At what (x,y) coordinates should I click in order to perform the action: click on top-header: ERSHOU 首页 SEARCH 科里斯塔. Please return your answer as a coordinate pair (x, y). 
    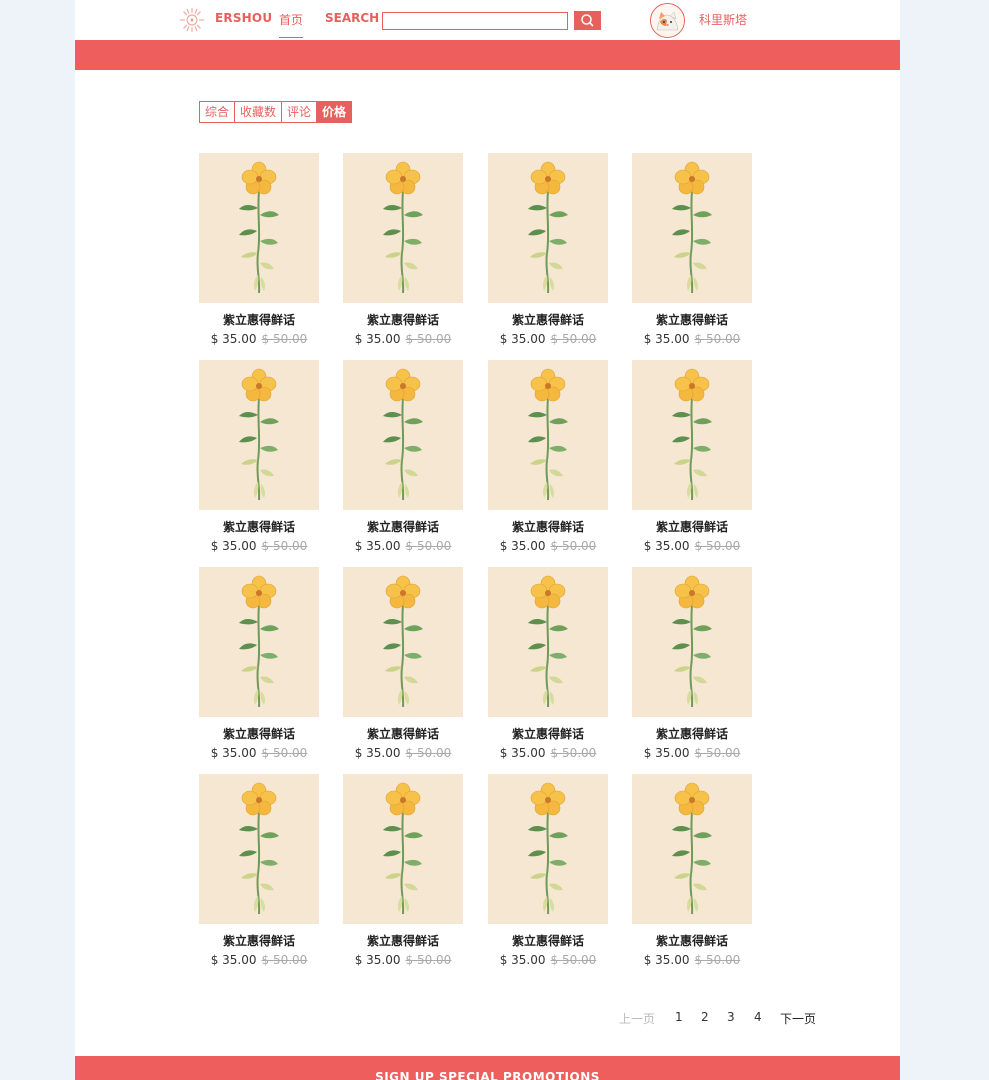
    Looking at the image, I should click on (487, 20).